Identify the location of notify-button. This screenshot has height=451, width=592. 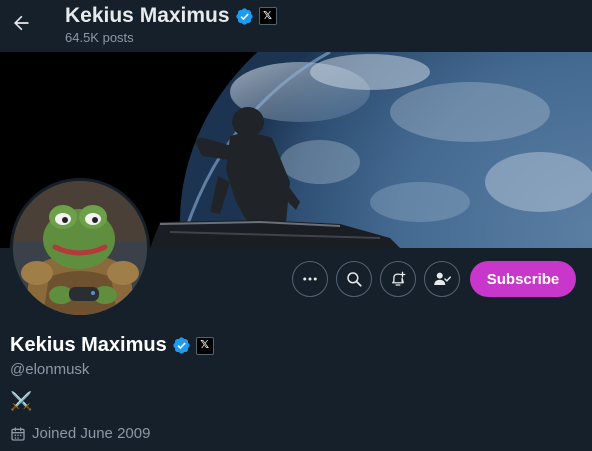
(398, 279).